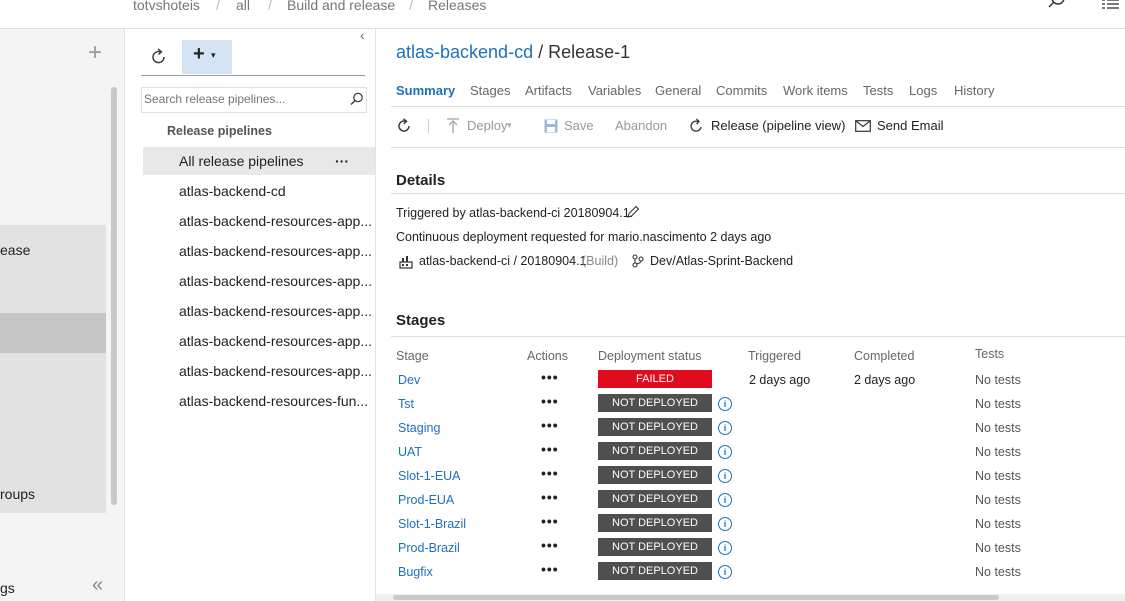  Describe the element at coordinates (207, 57) in the screenshot. I see `new-pipeline-button: + ▾` at that location.